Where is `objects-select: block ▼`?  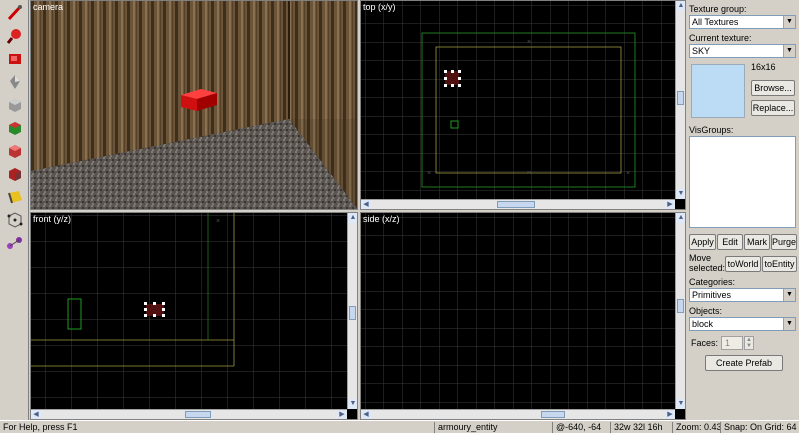 objects-select: block ▼ is located at coordinates (742, 324).